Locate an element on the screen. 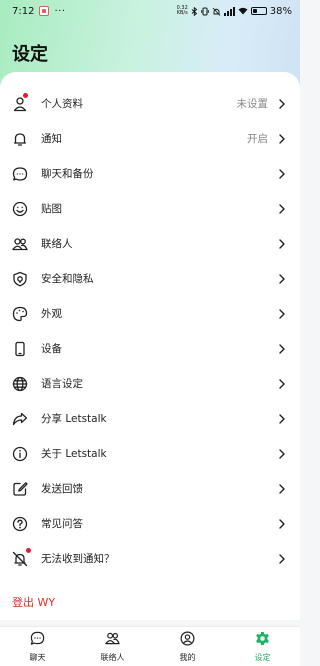 This screenshot has height=666, width=320. menu-item-label: 语言设定 is located at coordinates (62, 384).